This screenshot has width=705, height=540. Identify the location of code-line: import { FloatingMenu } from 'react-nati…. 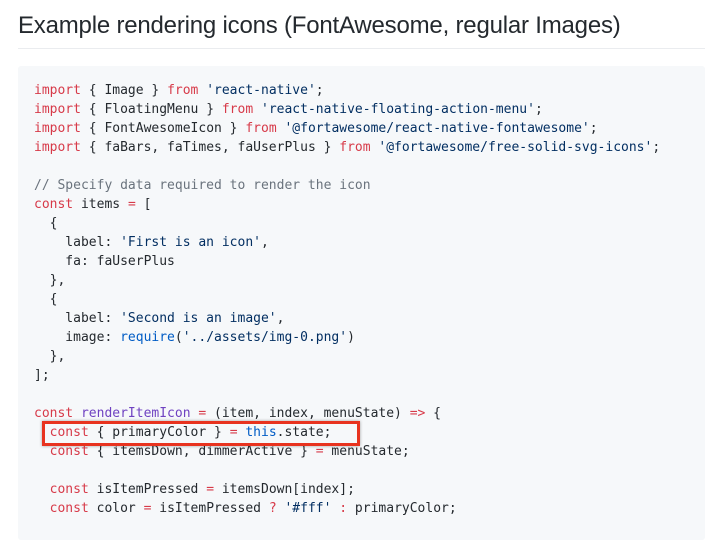
(347, 109).